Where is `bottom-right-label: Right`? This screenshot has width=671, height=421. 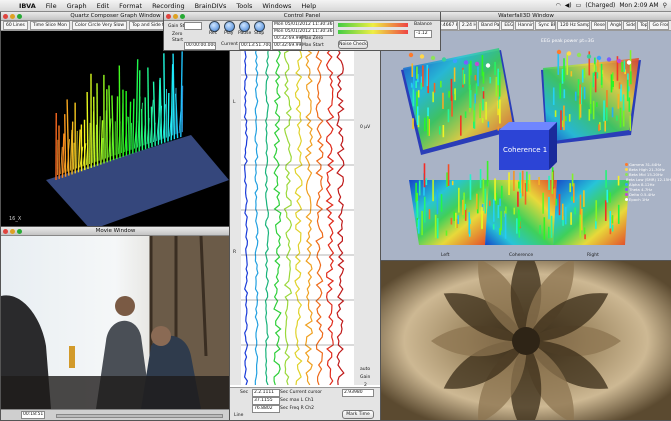
bottom-right-label: Right is located at coordinates (593, 255).